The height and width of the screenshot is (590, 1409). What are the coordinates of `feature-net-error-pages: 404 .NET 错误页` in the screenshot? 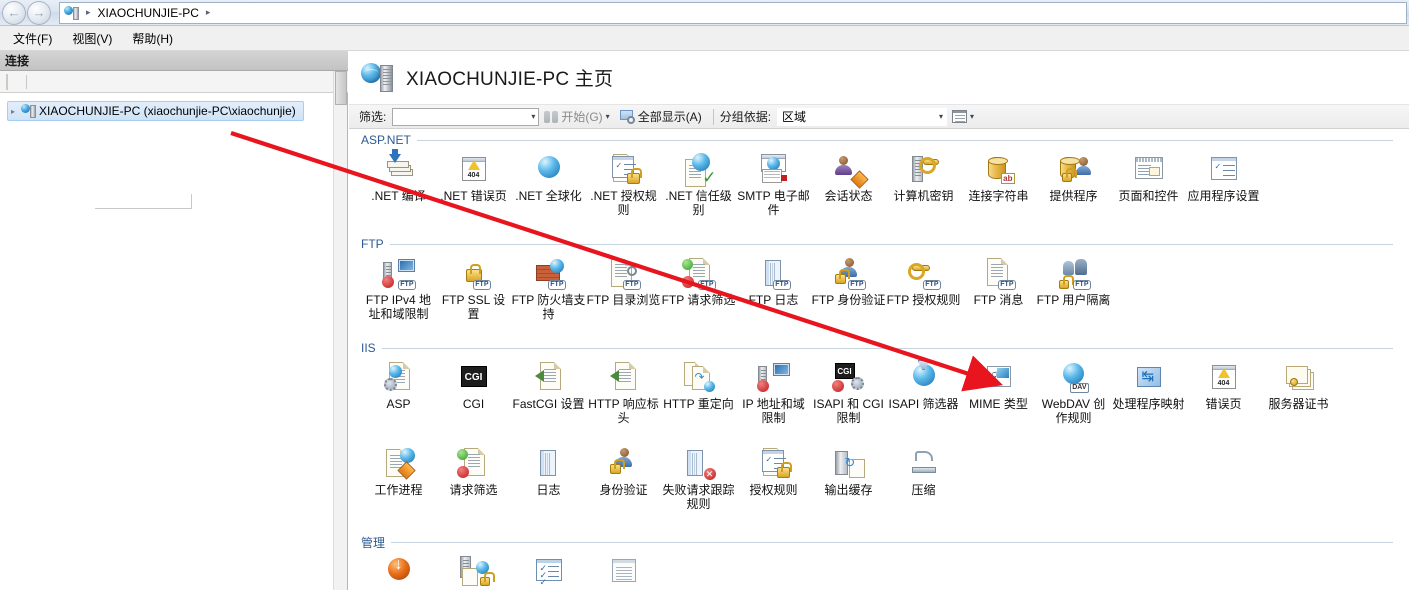 It's located at (473, 192).